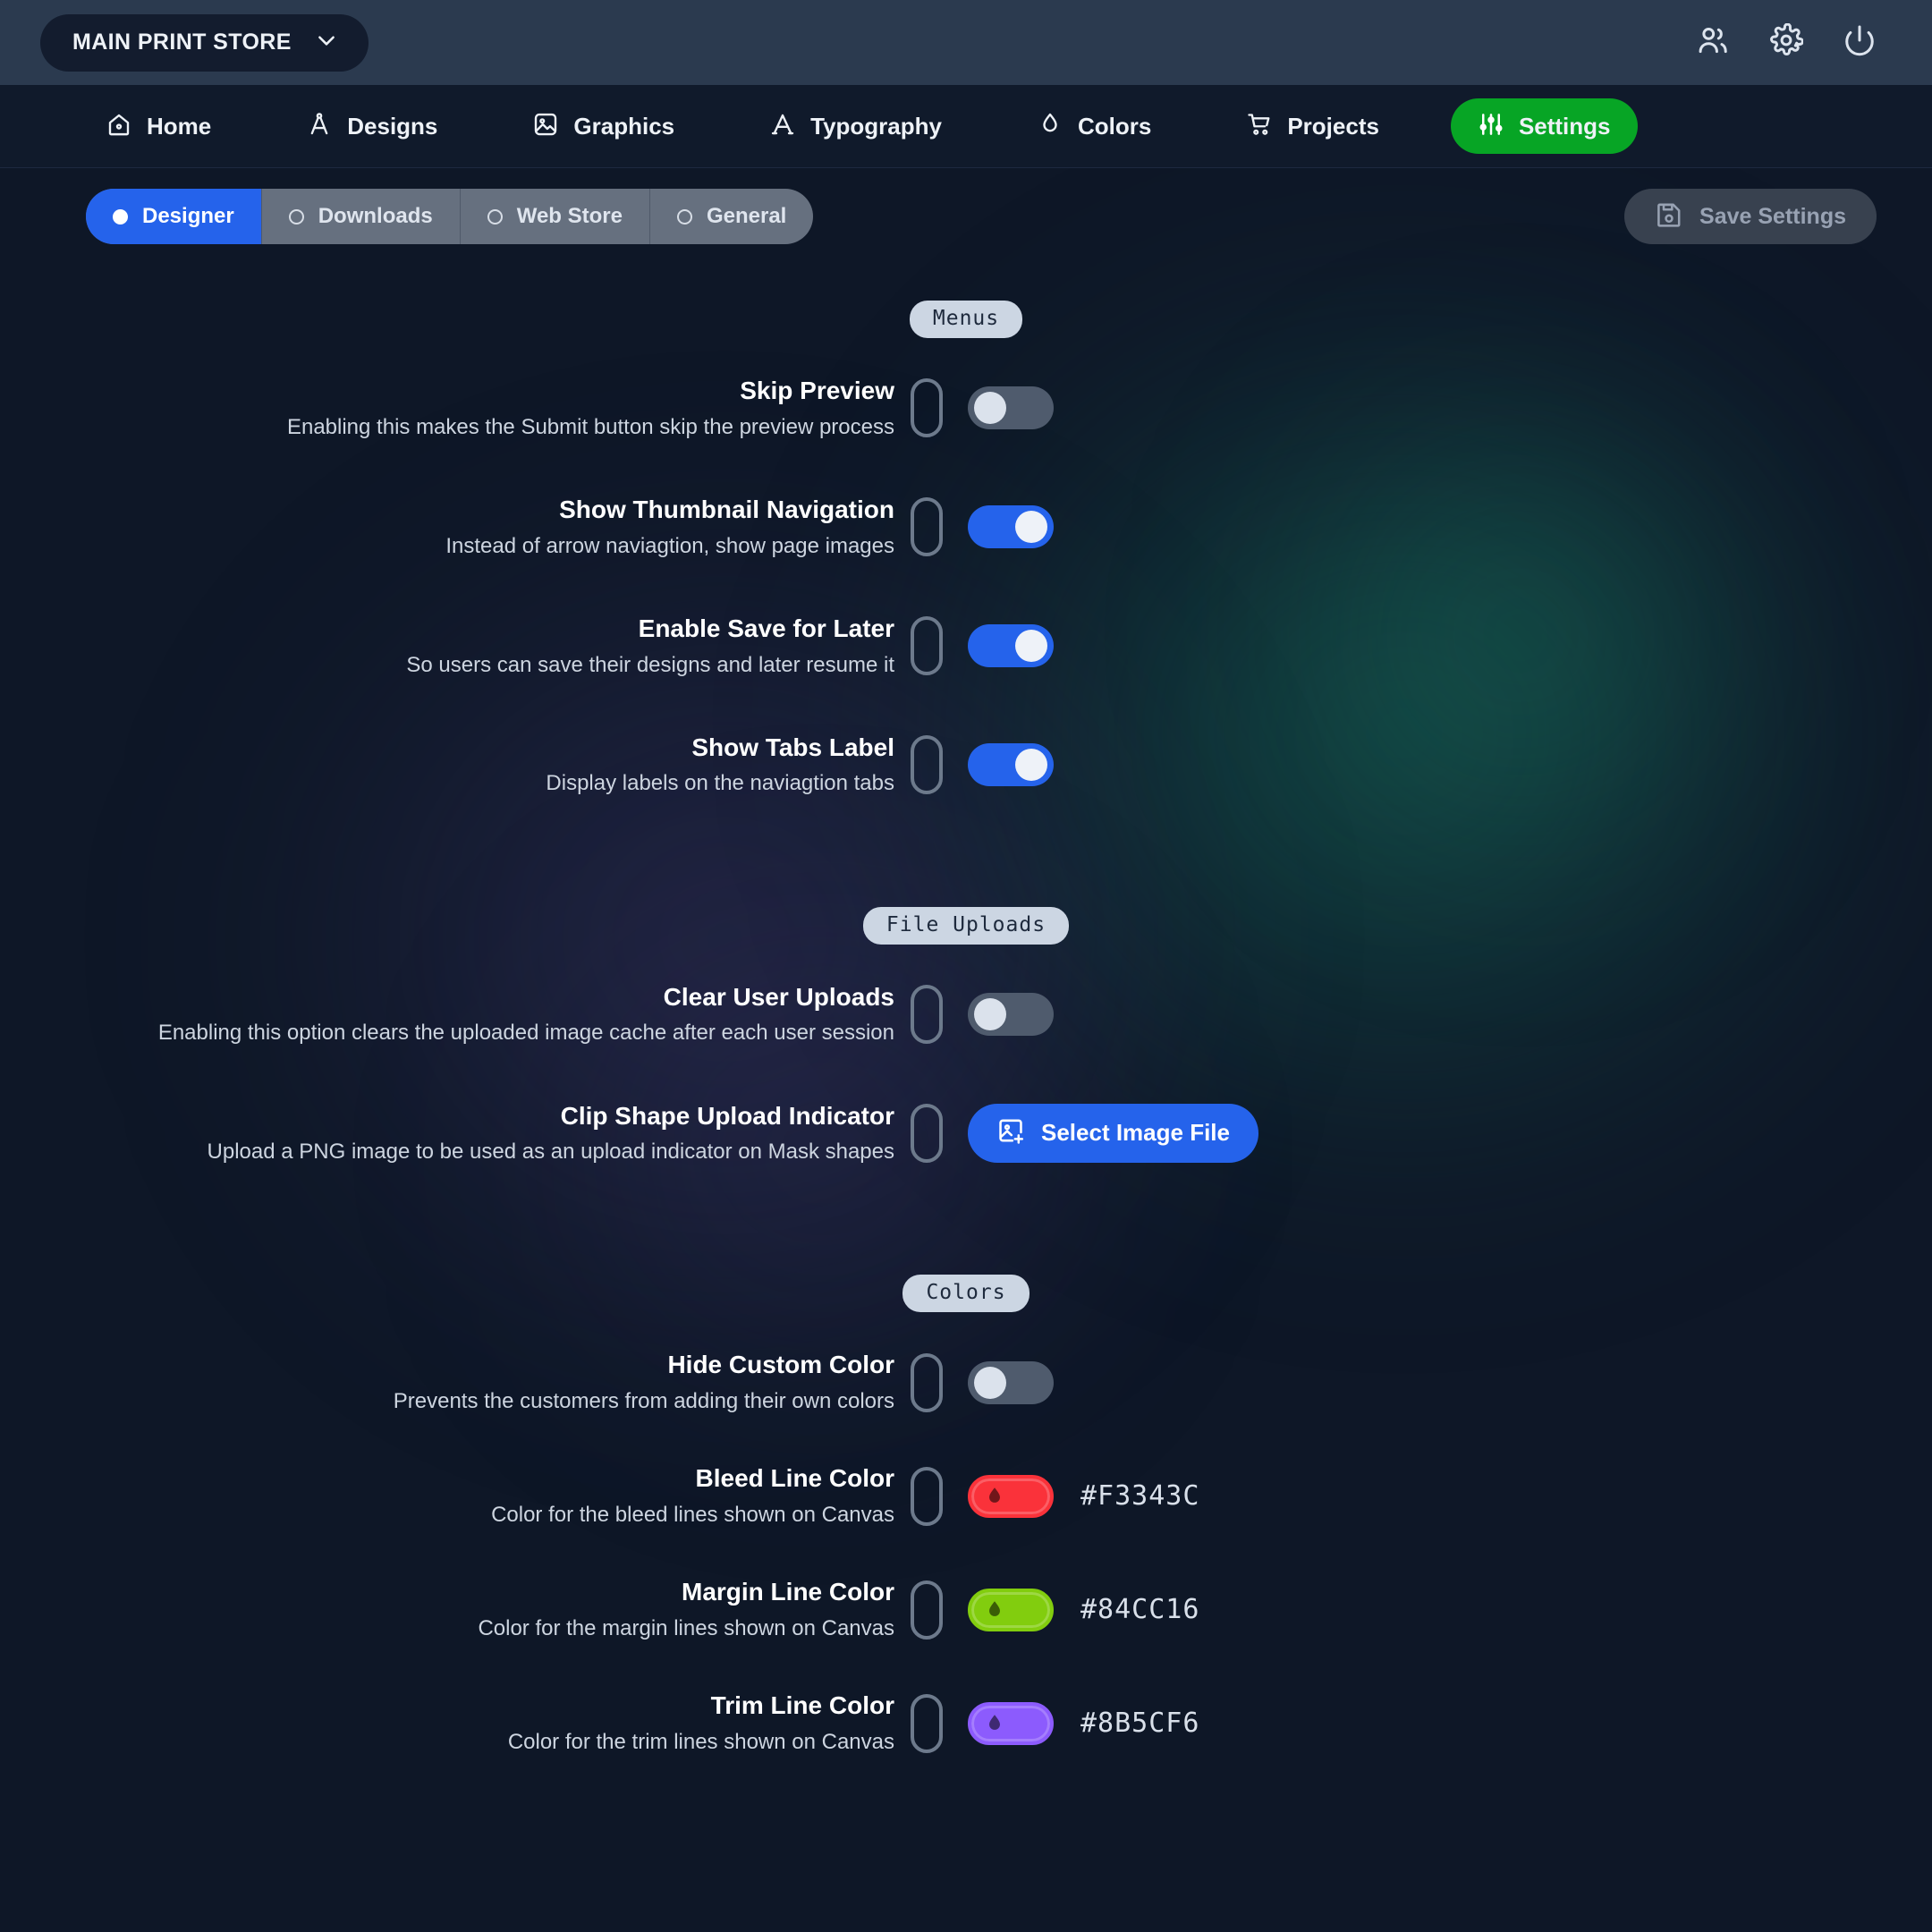 The height and width of the screenshot is (1932, 1932). Describe the element at coordinates (1083, 1723) in the screenshot. I see `setting-control: #8B5CF6` at that location.